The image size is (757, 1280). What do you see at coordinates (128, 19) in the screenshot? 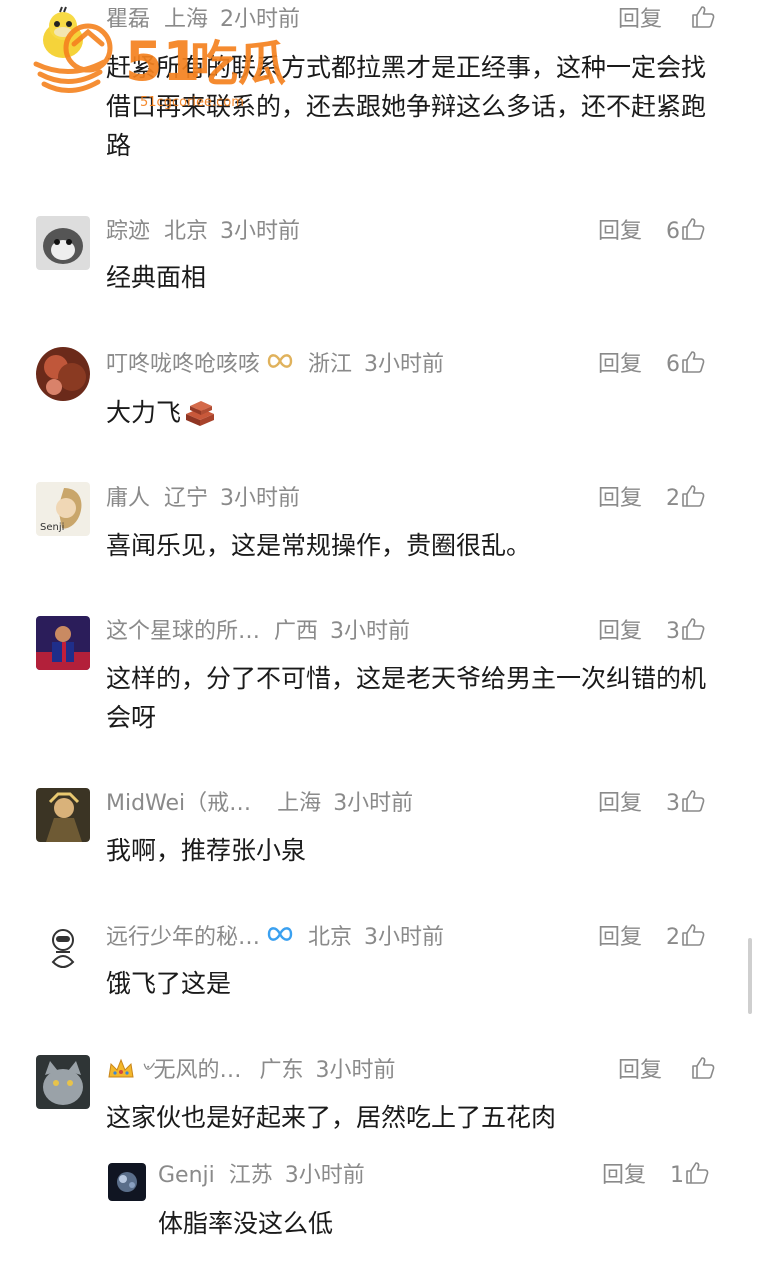
I see `username: 瞿磊` at bounding box center [128, 19].